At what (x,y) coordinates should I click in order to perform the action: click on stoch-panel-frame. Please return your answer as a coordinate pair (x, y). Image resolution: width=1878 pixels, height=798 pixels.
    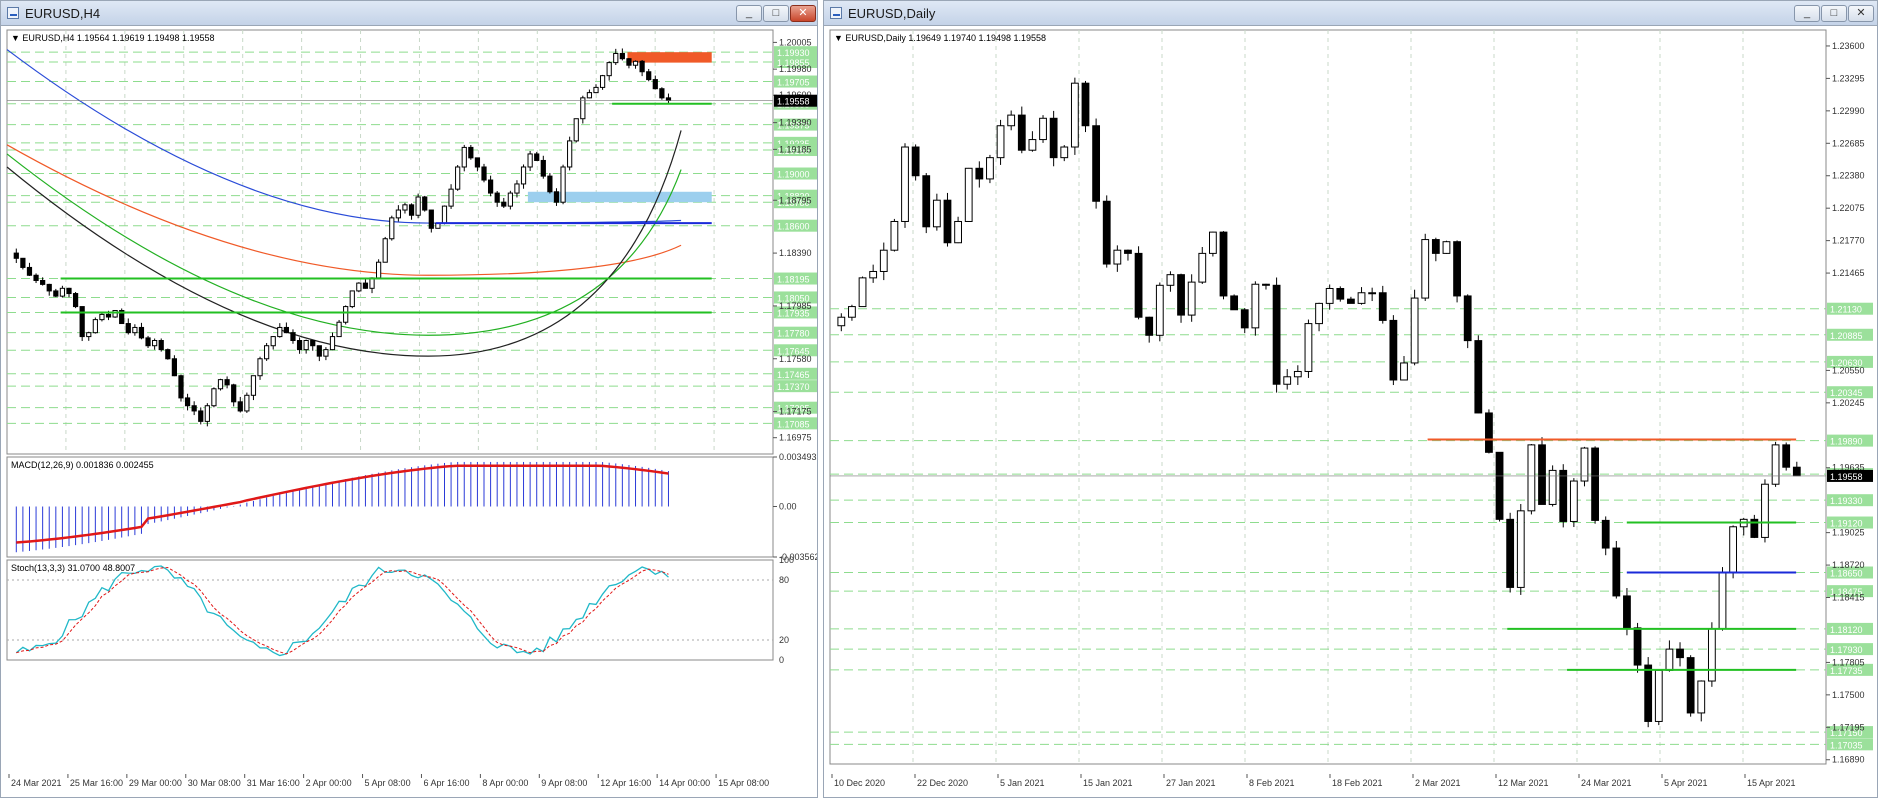
    Looking at the image, I should click on (390, 610).